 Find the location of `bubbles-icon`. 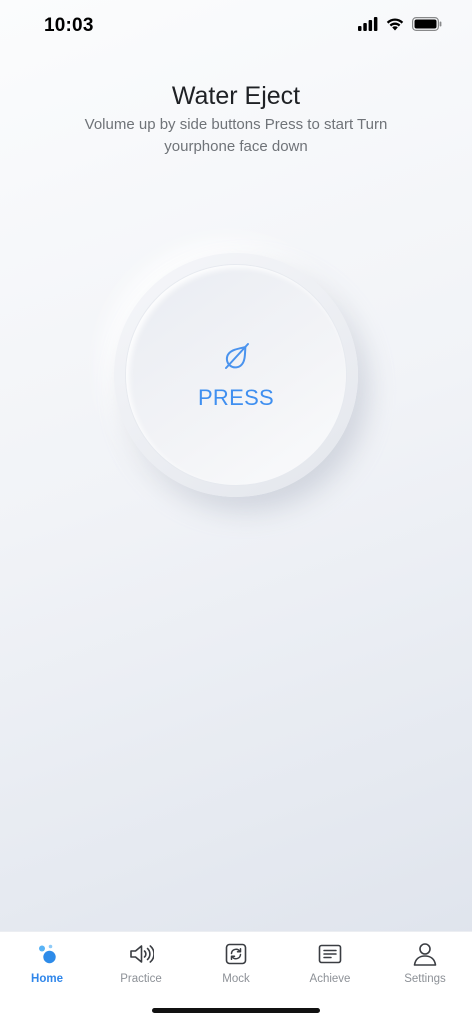

bubbles-icon is located at coordinates (47, 954).